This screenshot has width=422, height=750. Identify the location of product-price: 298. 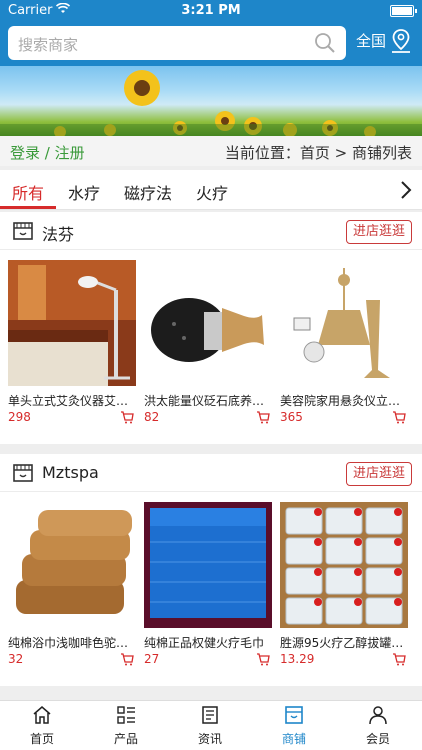
(19, 417).